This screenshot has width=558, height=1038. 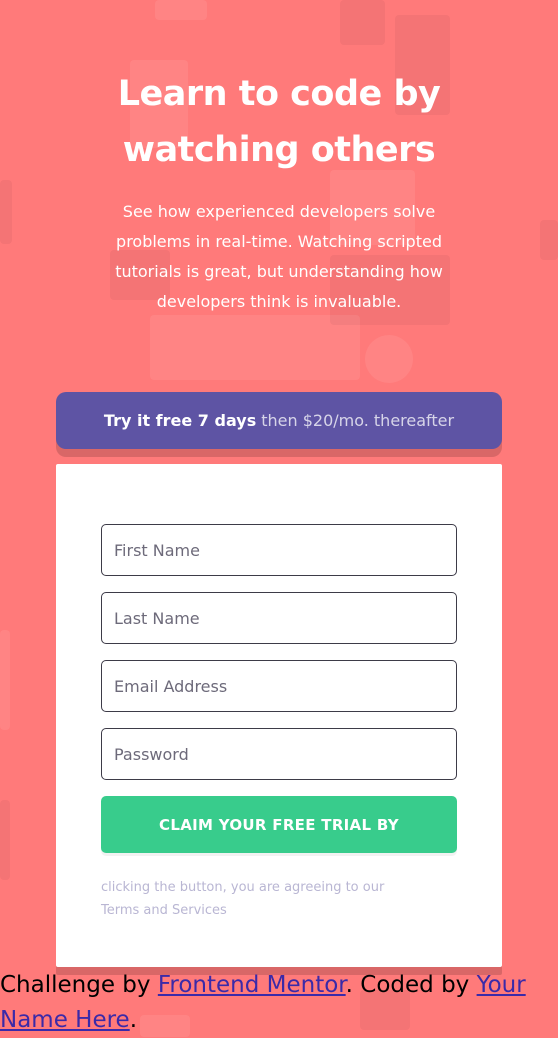 I want to click on attribution-prefix: Challenge by, so click(x=75, y=985).